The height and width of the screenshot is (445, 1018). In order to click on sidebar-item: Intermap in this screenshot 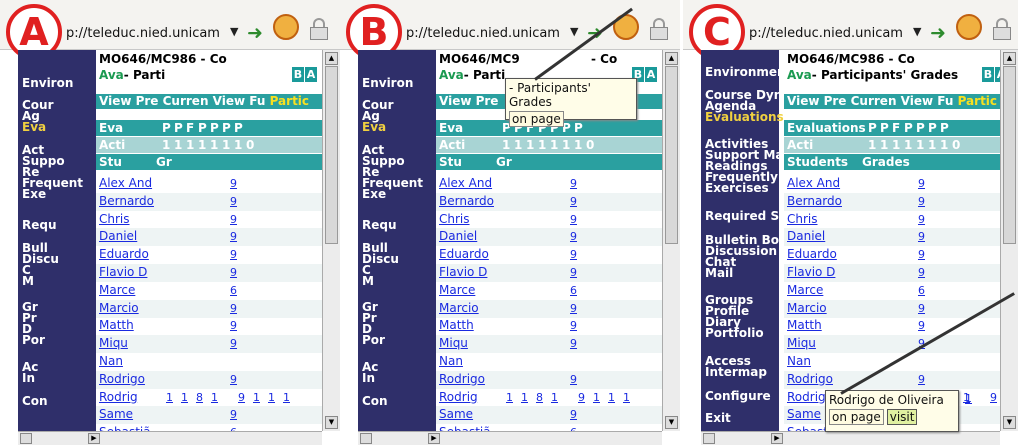, I will do `click(736, 372)`.